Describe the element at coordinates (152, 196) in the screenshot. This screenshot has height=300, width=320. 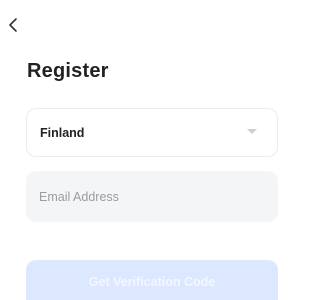
I see `email-field` at that location.